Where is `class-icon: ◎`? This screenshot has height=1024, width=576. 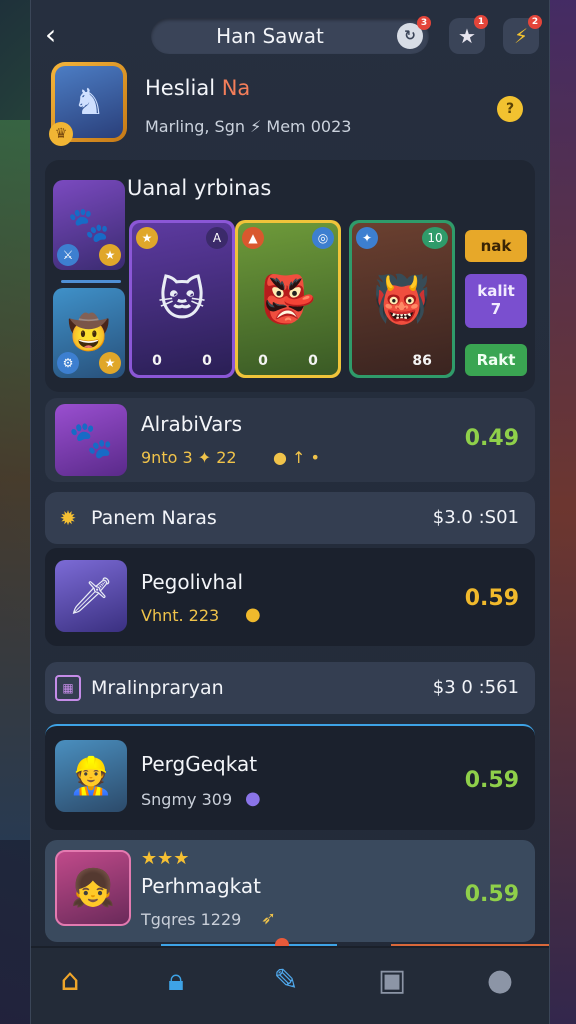
class-icon: ◎ is located at coordinates (323, 238).